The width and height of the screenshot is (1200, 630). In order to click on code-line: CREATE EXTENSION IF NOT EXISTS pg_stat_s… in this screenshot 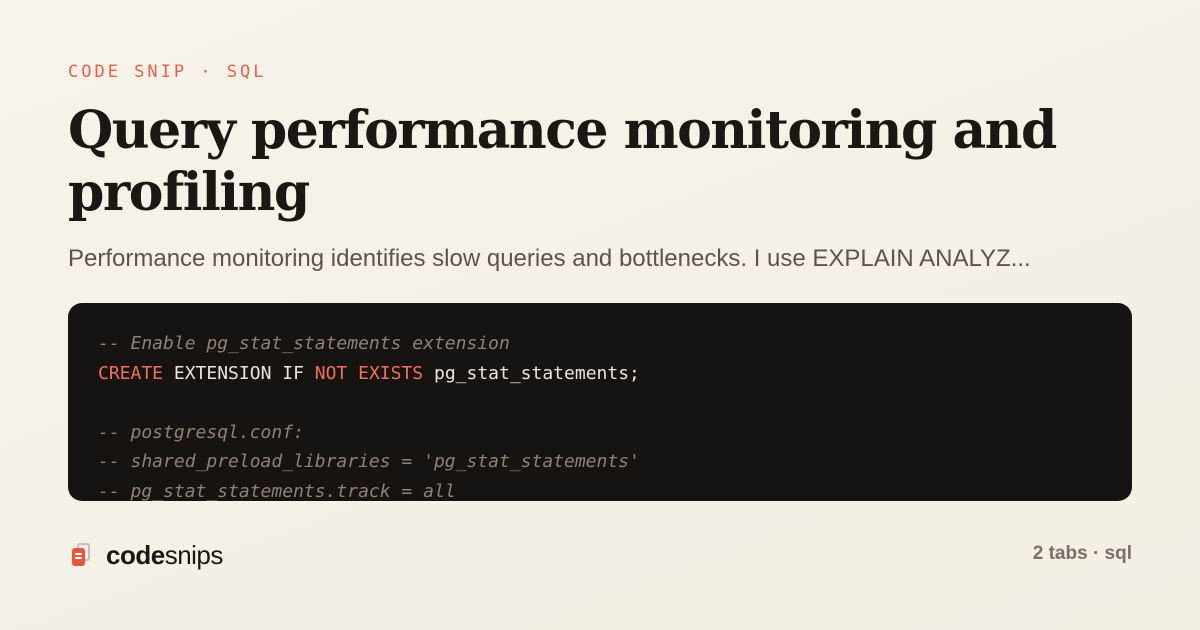, I will do `click(600, 374)`.